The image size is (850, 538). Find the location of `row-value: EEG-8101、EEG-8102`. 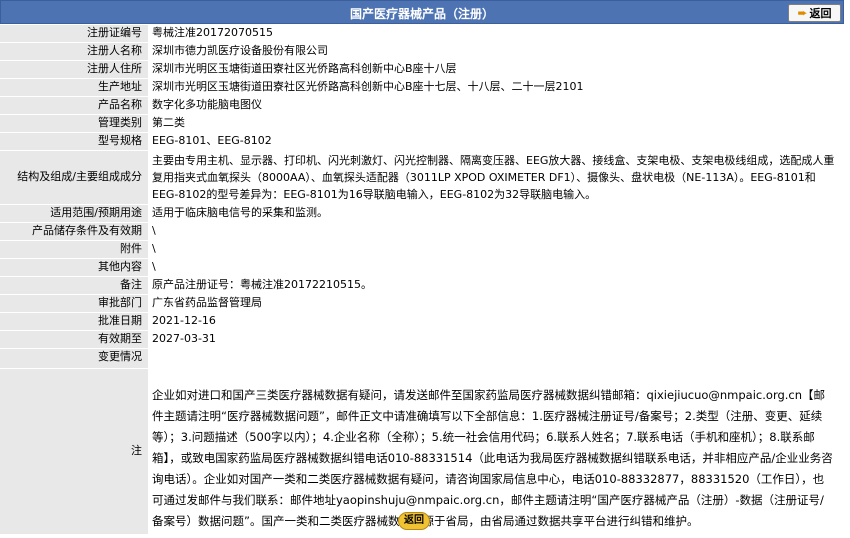

row-value: EEG-8101、EEG-8102 is located at coordinates (496, 140).